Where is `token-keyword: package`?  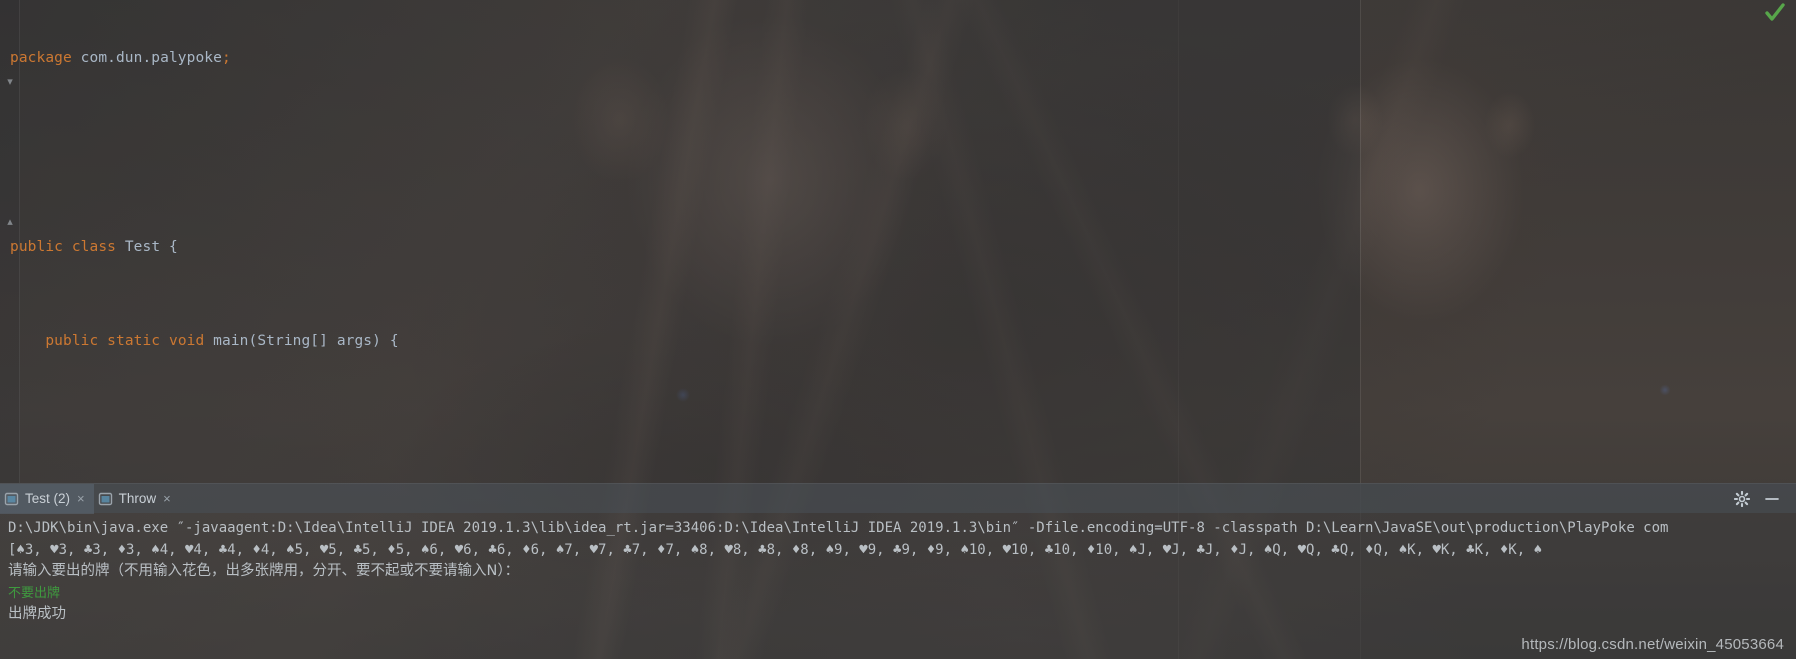 token-keyword: package is located at coordinates (41, 58).